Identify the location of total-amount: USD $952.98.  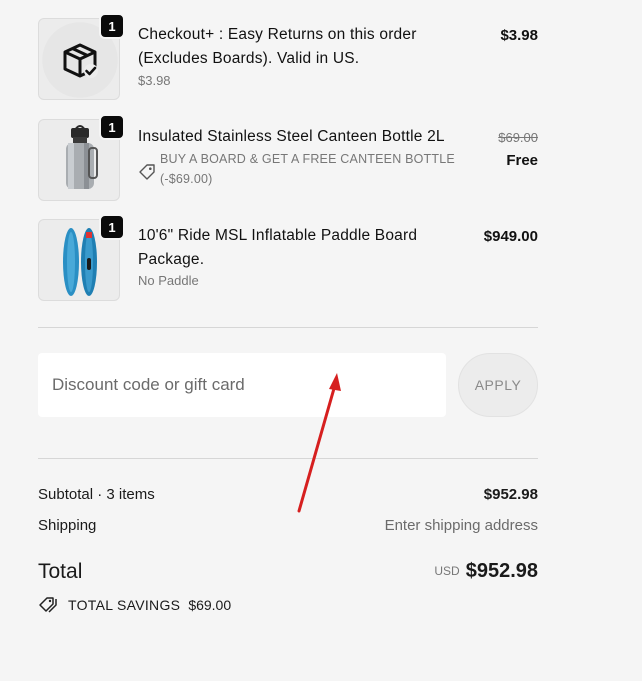
(486, 571).